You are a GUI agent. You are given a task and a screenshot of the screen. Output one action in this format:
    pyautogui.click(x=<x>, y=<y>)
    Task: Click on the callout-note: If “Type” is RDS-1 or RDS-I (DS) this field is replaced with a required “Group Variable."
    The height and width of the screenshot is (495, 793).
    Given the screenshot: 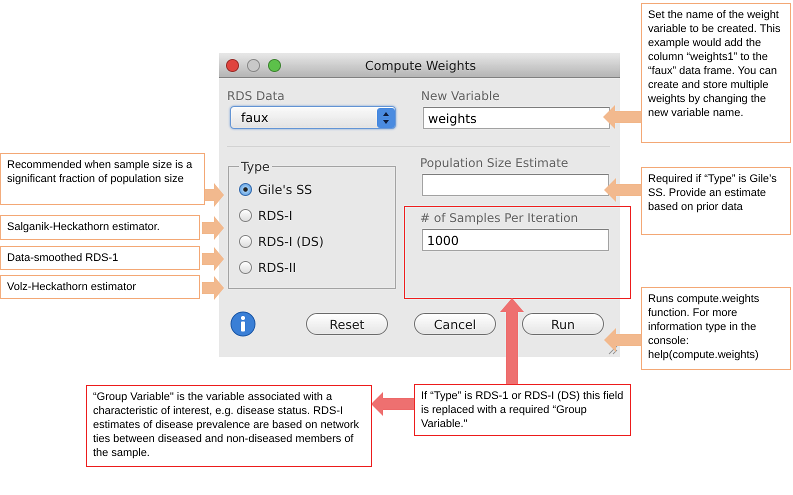 What is the action you would take?
    pyautogui.click(x=522, y=410)
    